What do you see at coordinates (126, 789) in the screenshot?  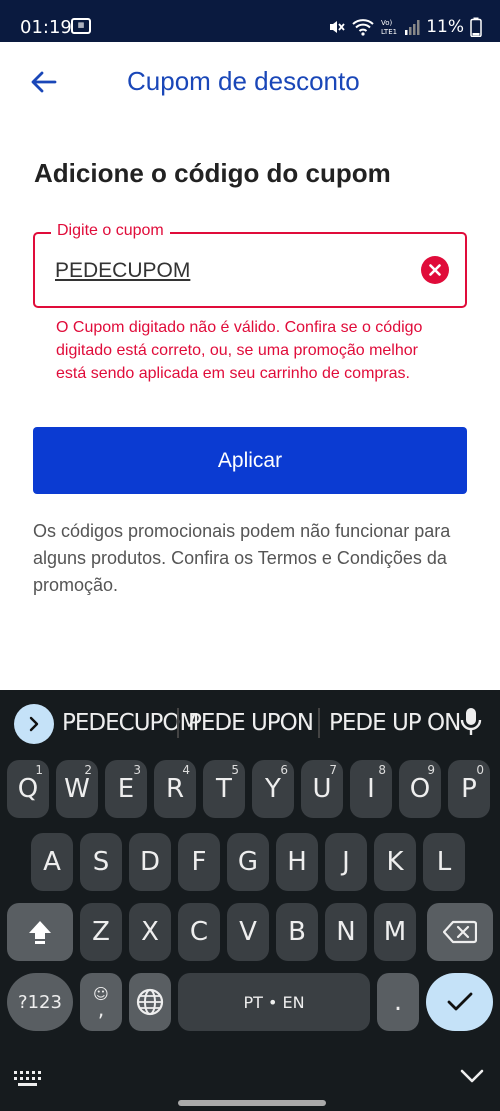 I see `key-e: E3` at bounding box center [126, 789].